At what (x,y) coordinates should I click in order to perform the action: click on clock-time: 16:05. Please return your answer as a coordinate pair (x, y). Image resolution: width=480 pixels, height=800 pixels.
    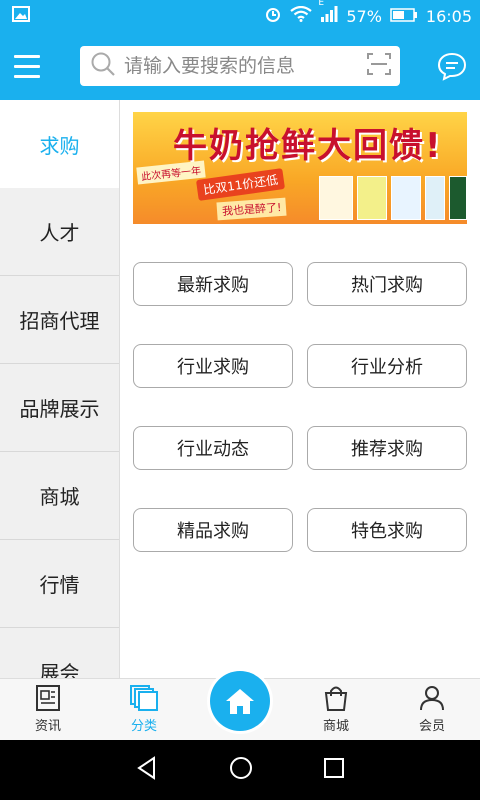
    Looking at the image, I should click on (448, 16).